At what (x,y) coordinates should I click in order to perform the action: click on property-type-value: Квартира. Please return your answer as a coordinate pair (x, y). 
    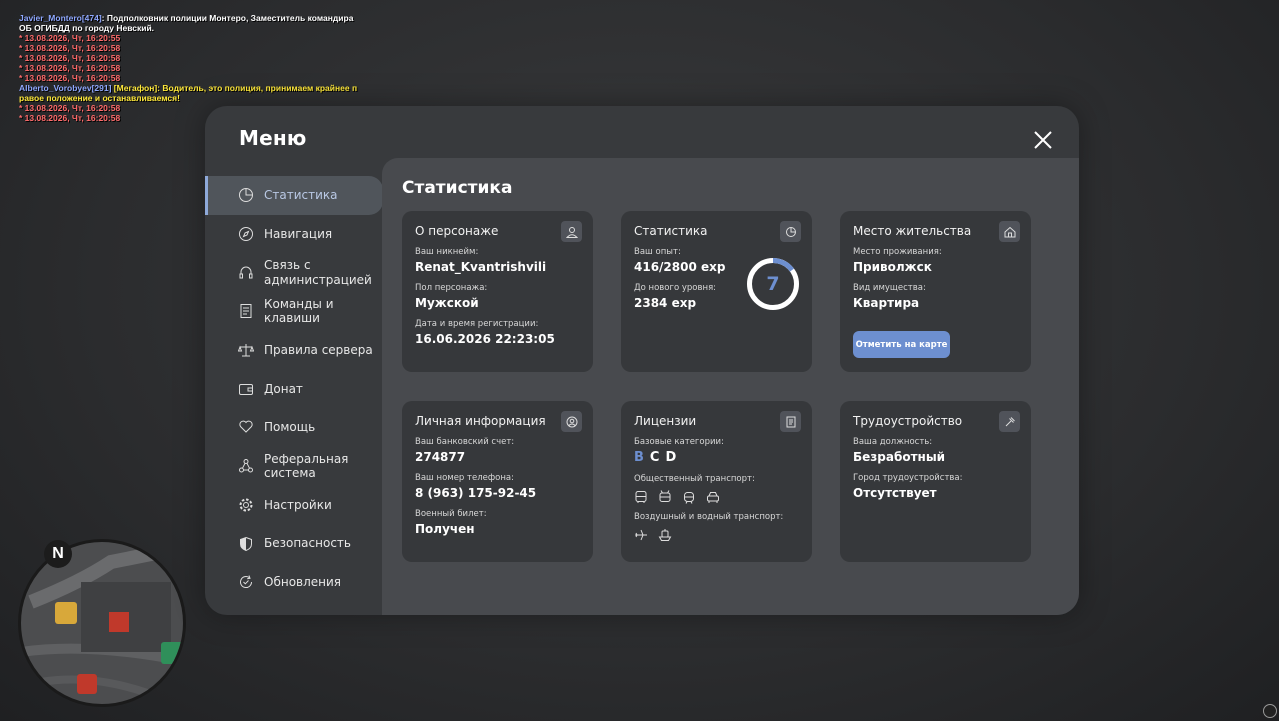
    Looking at the image, I should click on (886, 303).